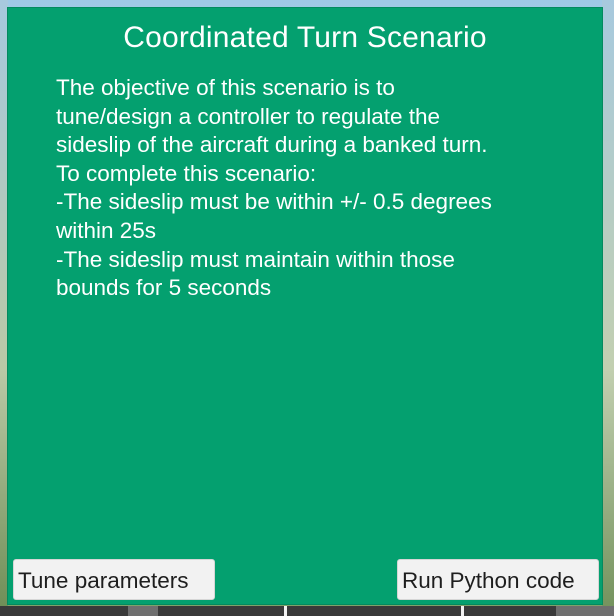 The image size is (614, 616). What do you see at coordinates (164, 288) in the screenshot?
I see `description-line: bounds for 5 seconds` at bounding box center [164, 288].